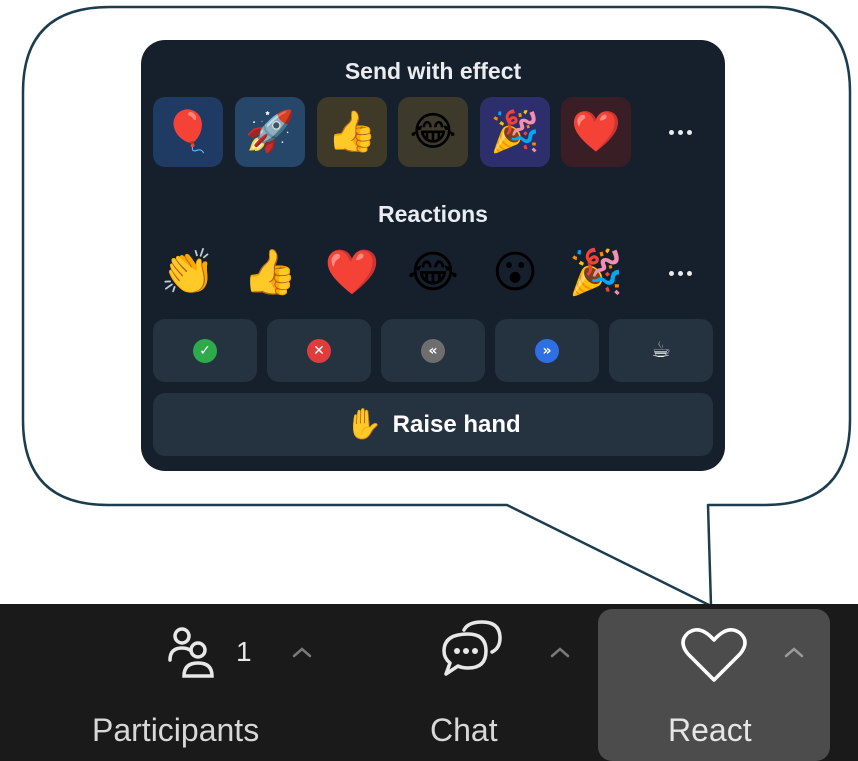  Describe the element at coordinates (596, 273) in the screenshot. I see `reaction-party-popper-button: 🎉` at that location.